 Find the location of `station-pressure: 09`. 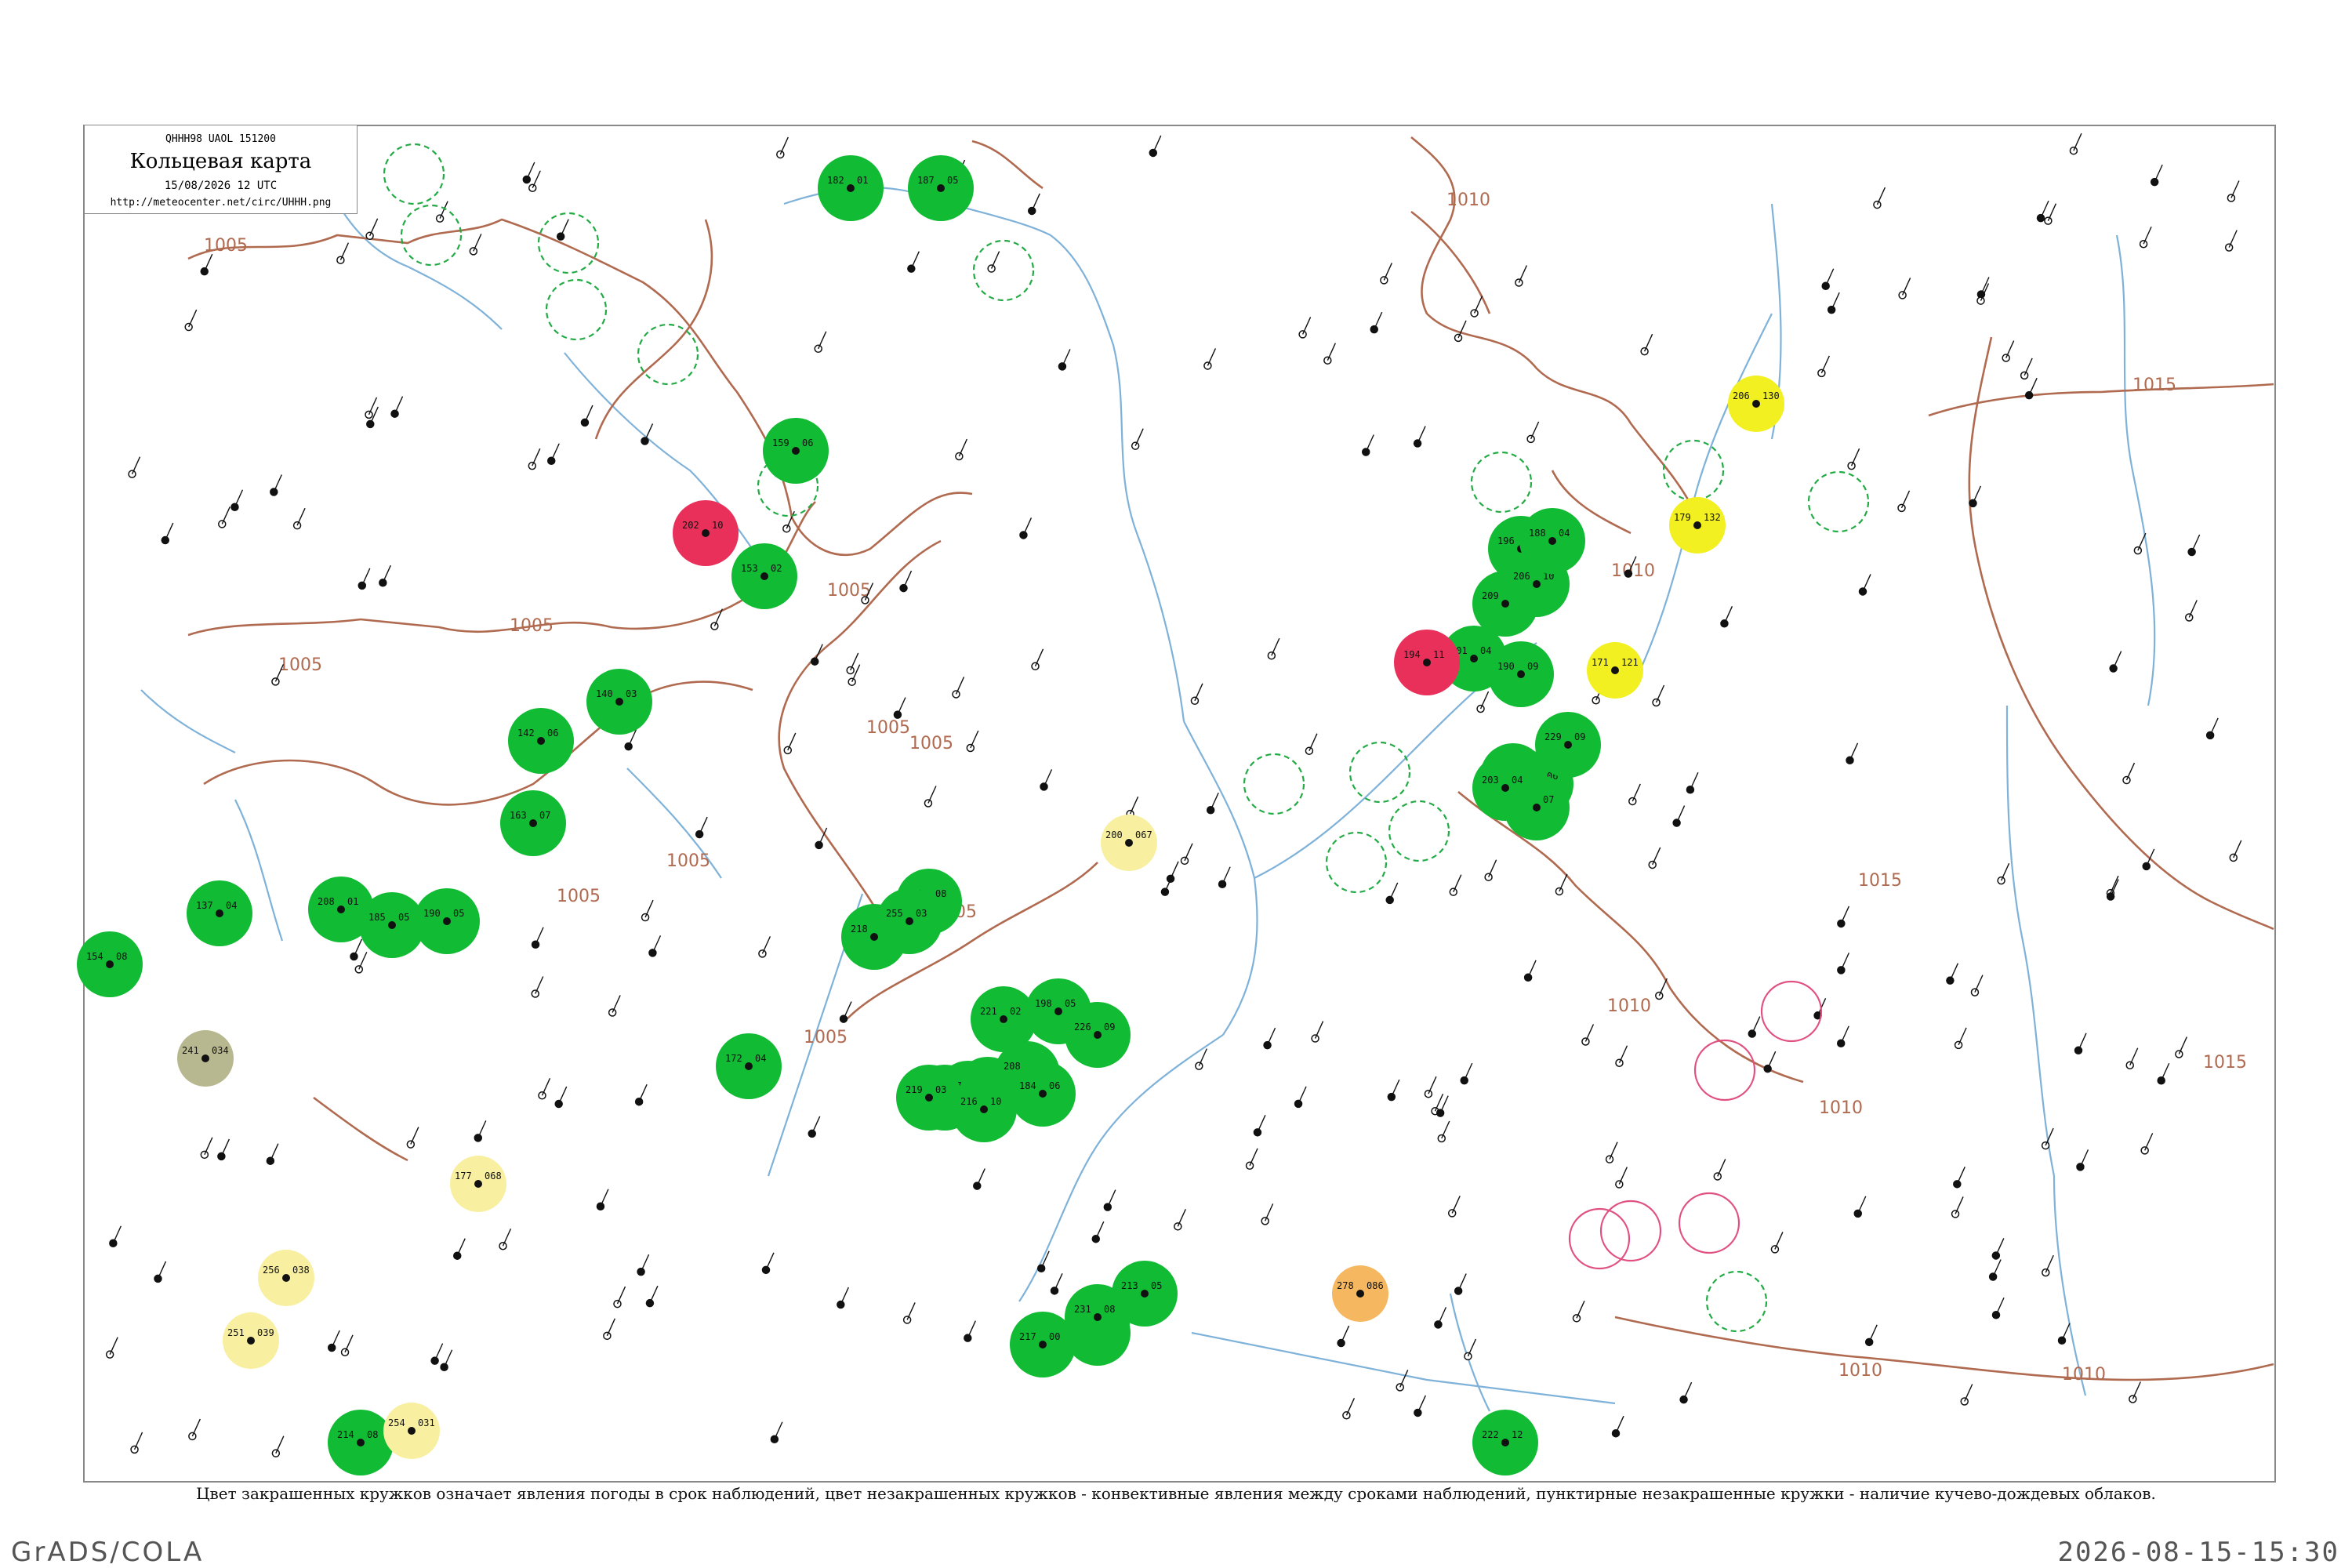

station-pressure: 09 is located at coordinates (1109, 1027).